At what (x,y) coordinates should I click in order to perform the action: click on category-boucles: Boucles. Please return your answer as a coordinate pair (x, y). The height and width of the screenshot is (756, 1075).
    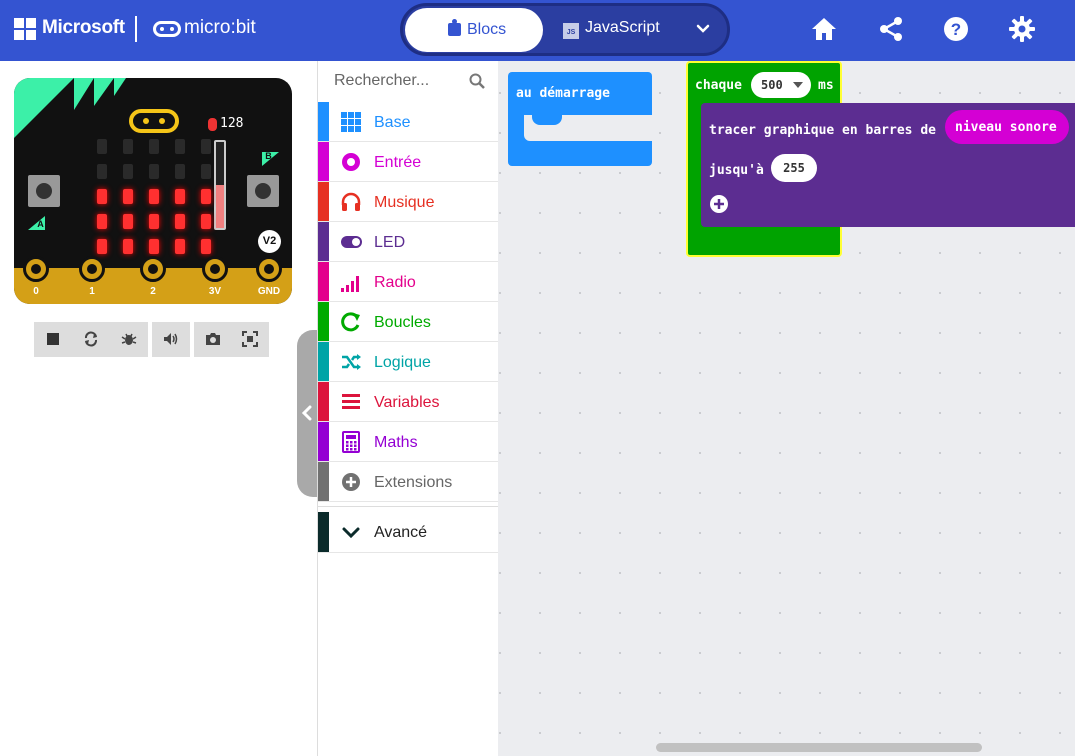
    Looking at the image, I should click on (408, 322).